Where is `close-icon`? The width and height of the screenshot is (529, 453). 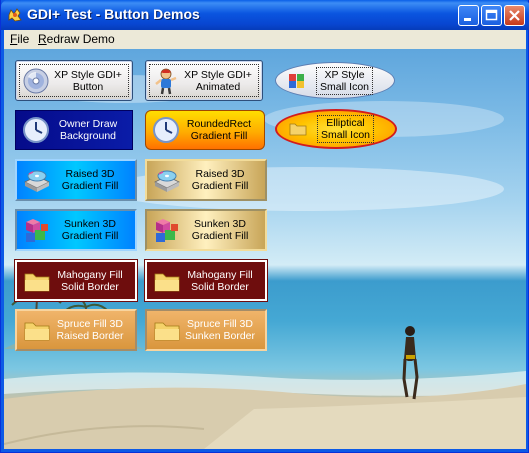
close-icon is located at coordinates (514, 15).